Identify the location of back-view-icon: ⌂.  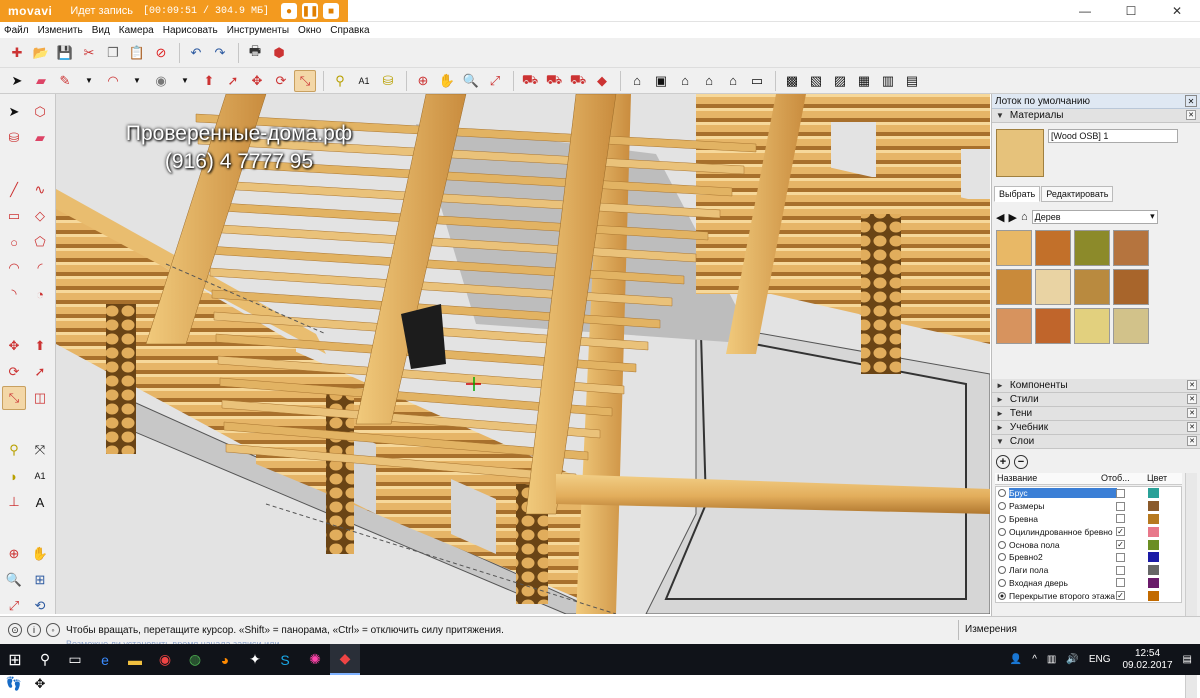
(733, 81).